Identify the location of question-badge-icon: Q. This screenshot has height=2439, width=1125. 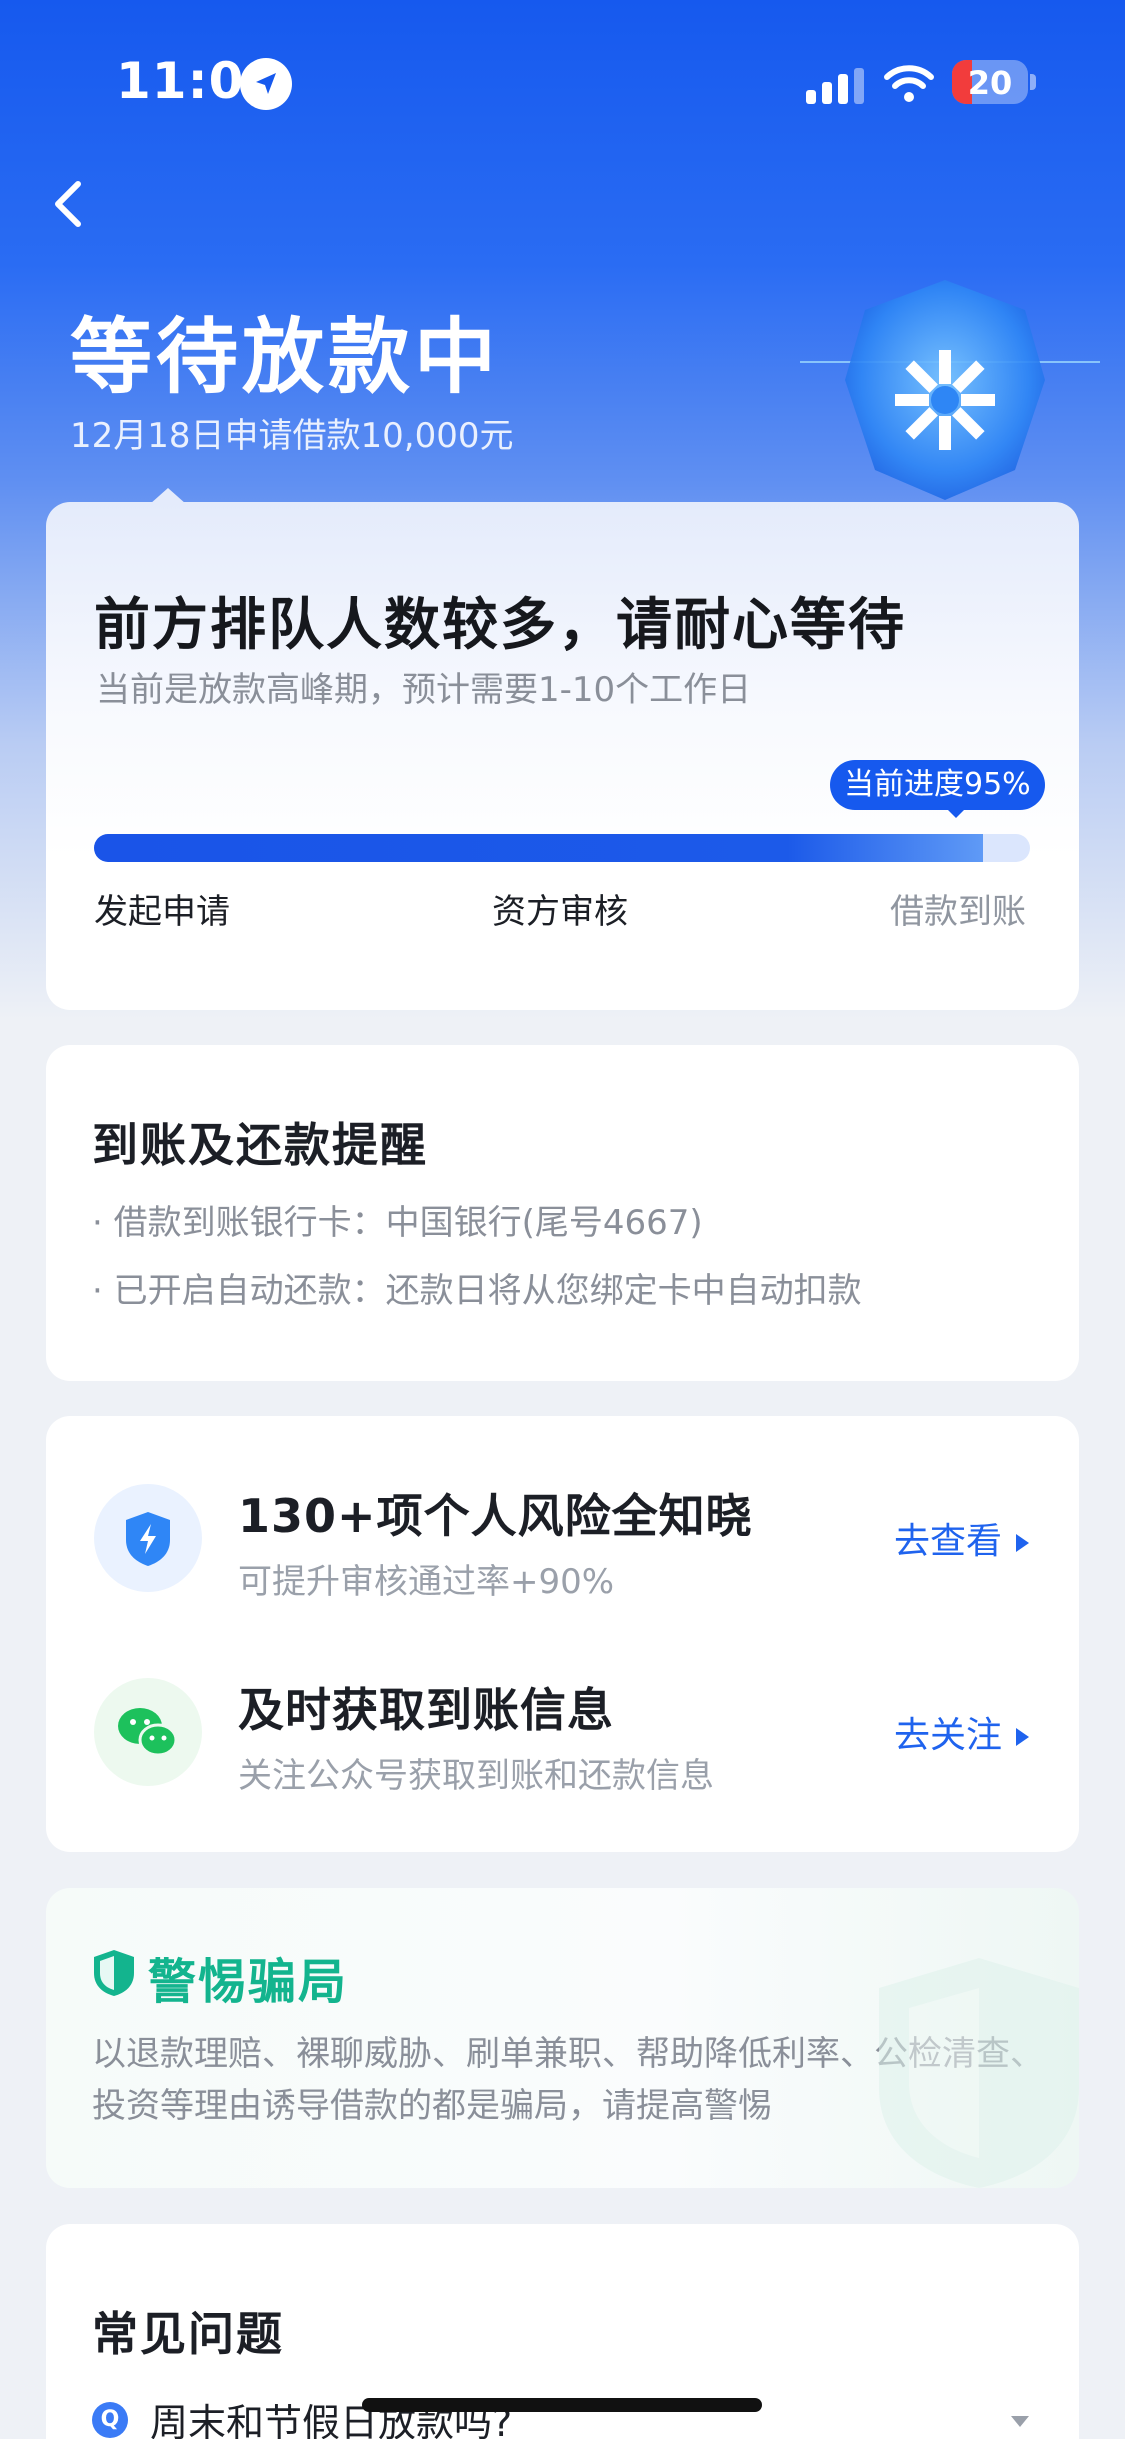
(110, 2420).